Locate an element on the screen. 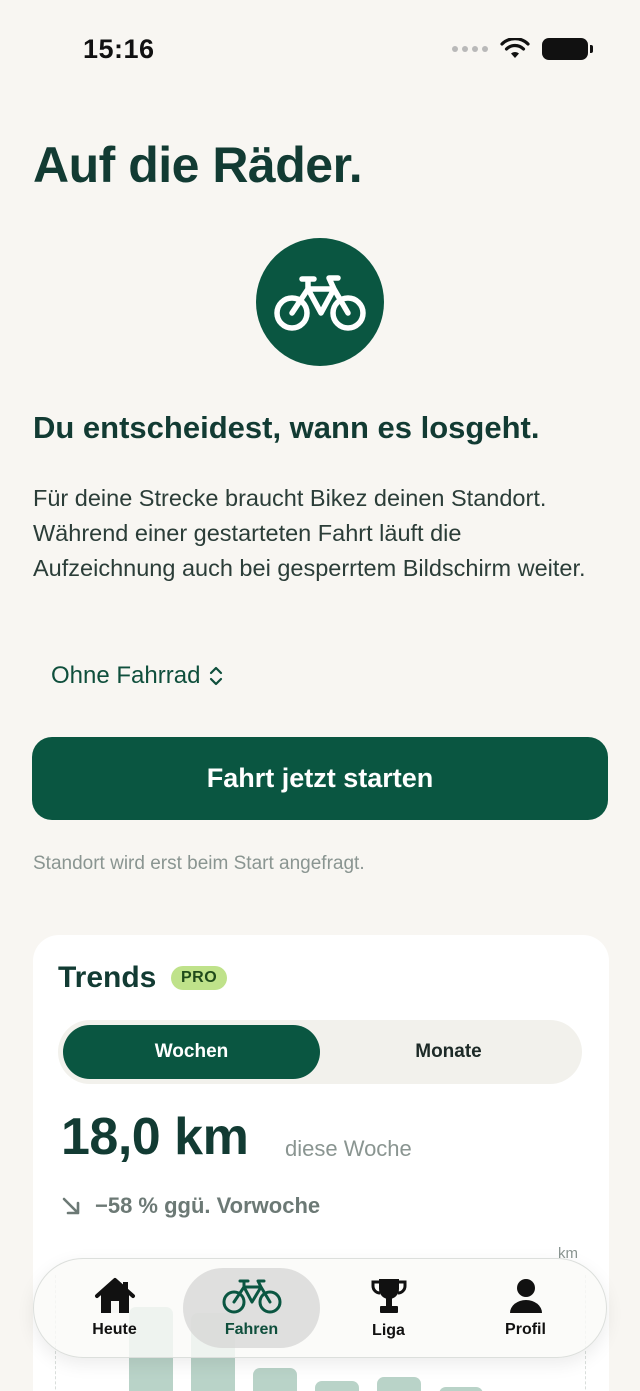 The width and height of the screenshot is (640, 1391). status-icons is located at coordinates (522, 49).